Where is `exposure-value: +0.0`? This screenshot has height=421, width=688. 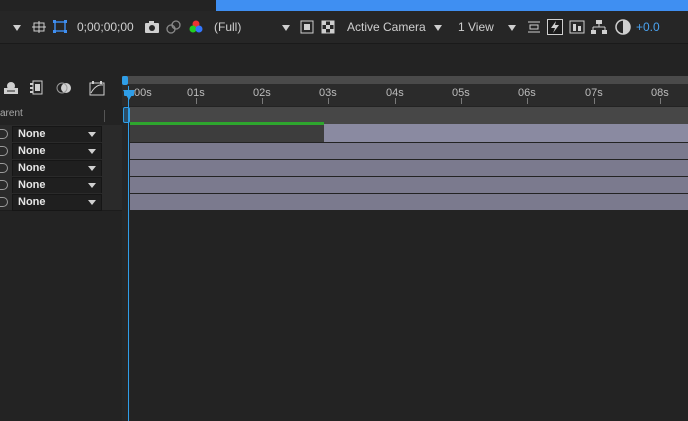 exposure-value: +0.0 is located at coordinates (648, 27).